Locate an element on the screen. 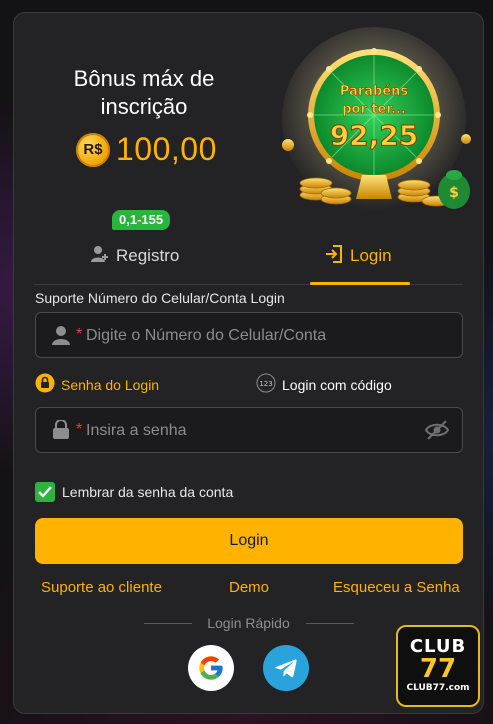  user-icon is located at coordinates (61, 337).